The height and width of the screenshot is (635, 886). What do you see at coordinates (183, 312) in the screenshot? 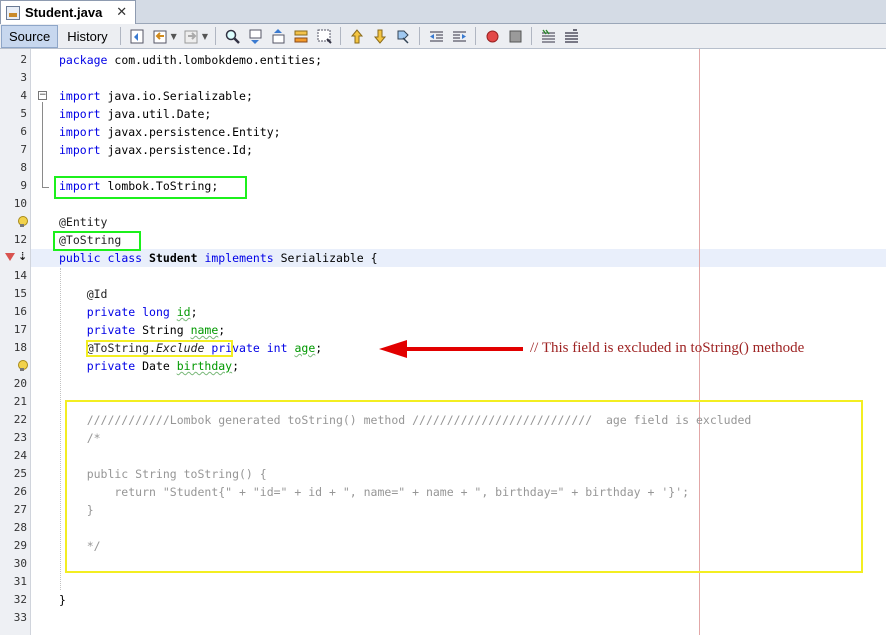
I see `code-token: id` at bounding box center [183, 312].